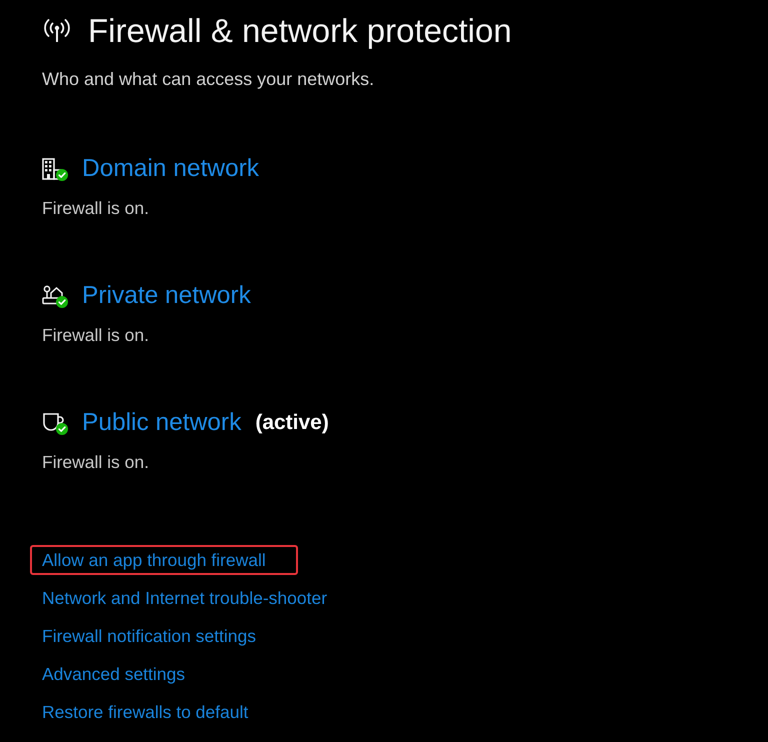 Image resolution: width=768 pixels, height=742 pixels. I want to click on page-subtitle: Who and what can access your networks., so click(208, 79).